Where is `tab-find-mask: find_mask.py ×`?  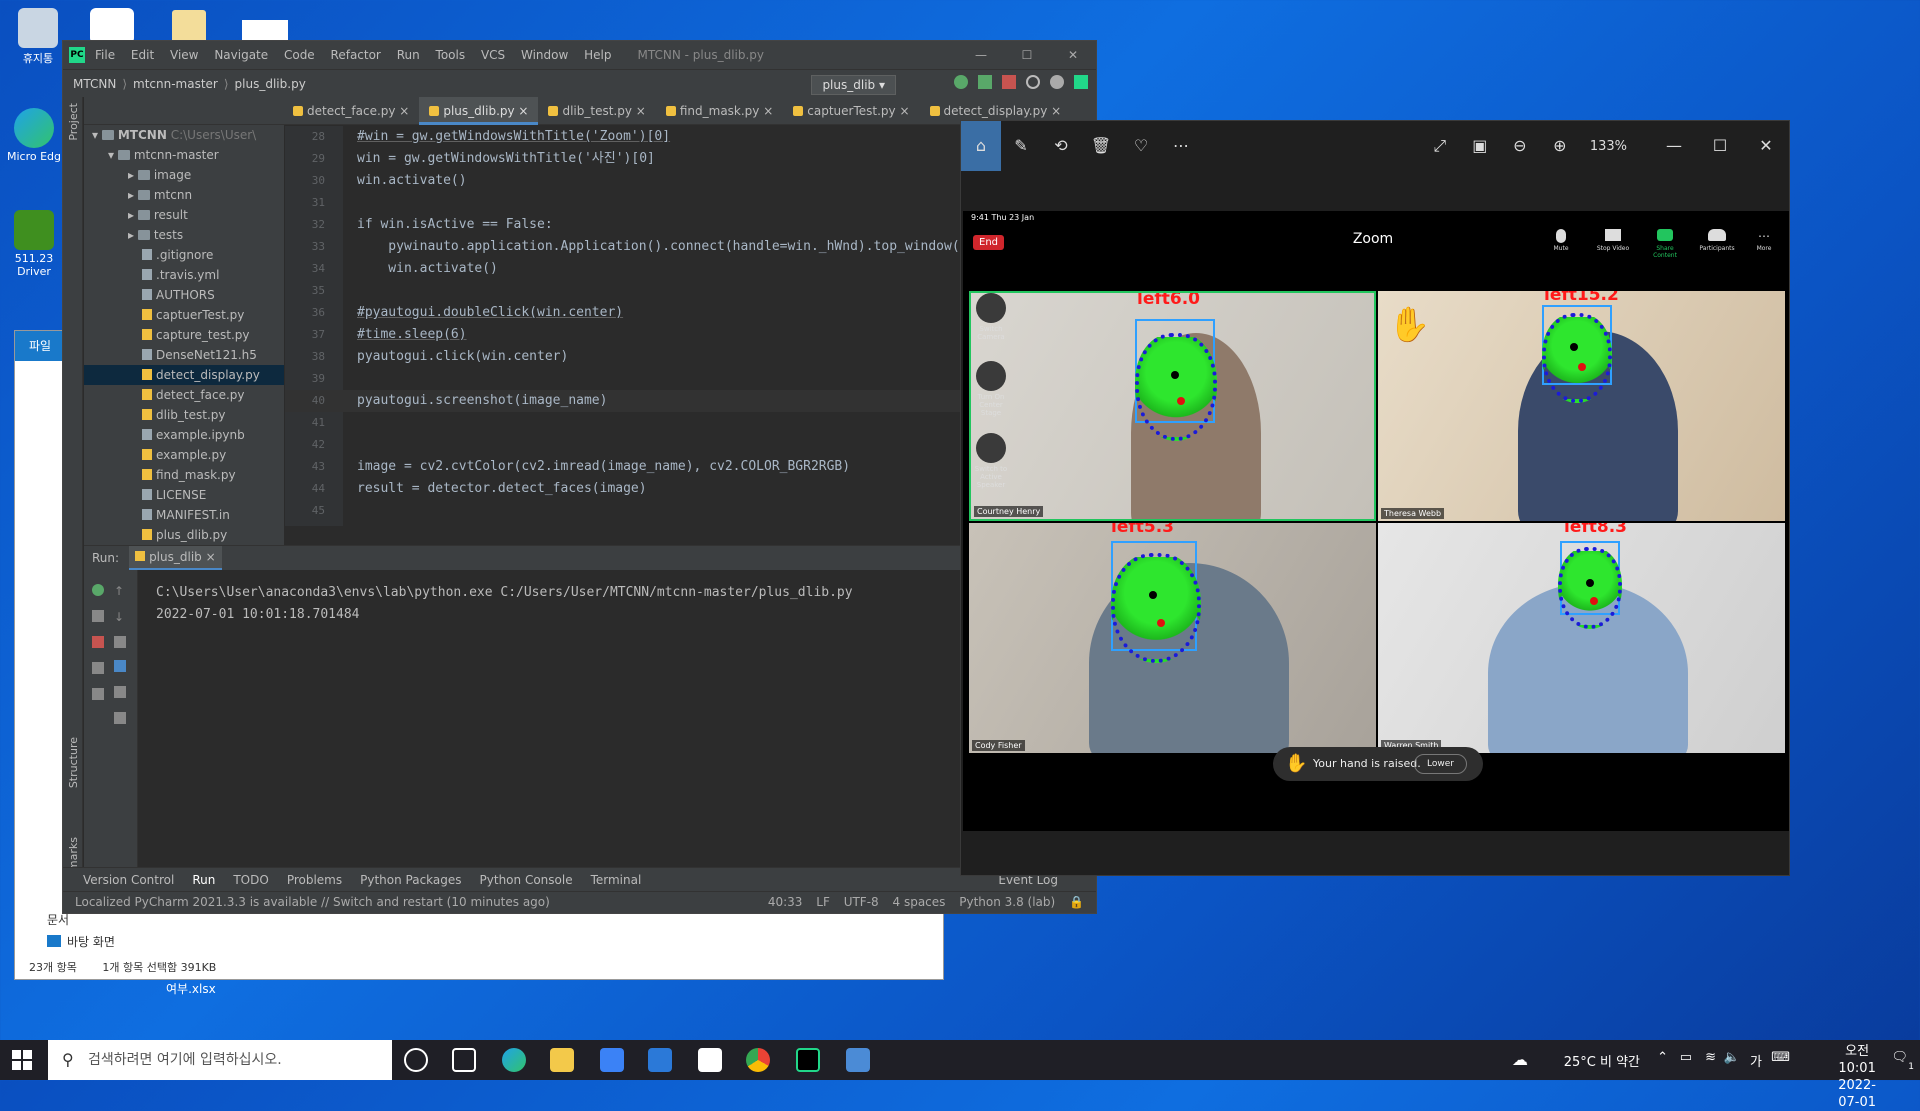 tab-find-mask: find_mask.py × is located at coordinates (719, 111).